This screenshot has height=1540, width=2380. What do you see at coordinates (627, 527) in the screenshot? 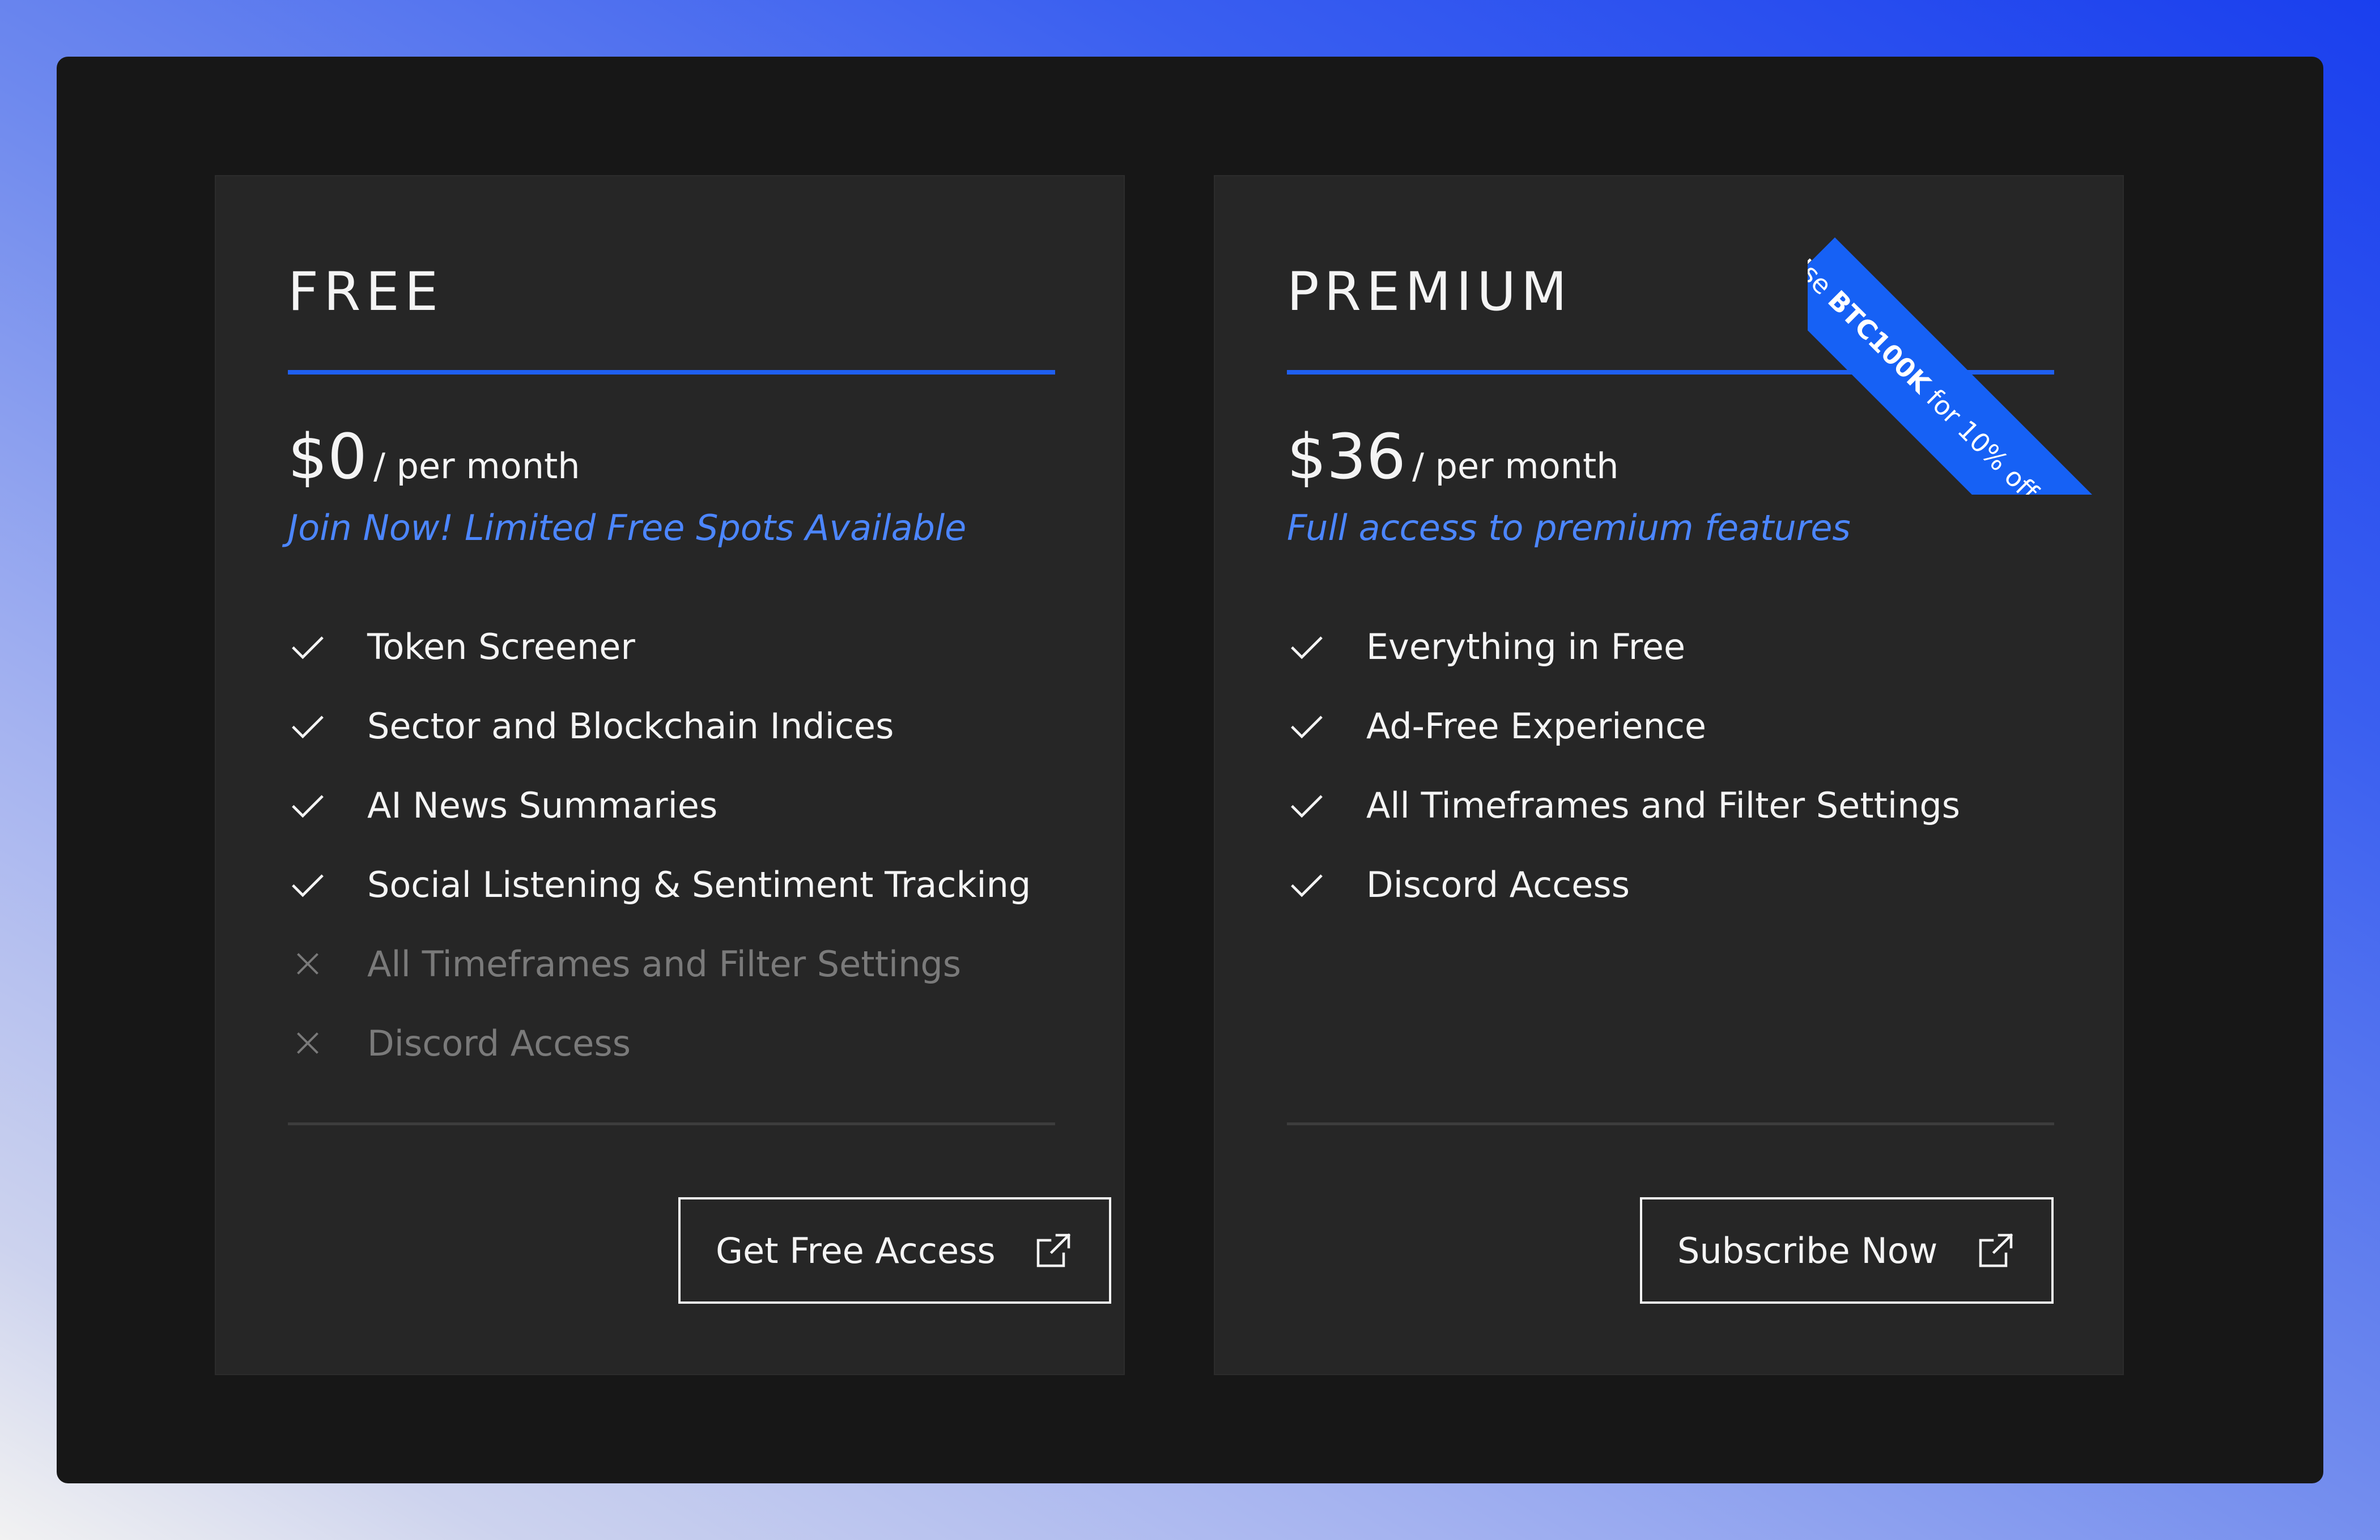
I see `plan-tagline: Join Now! Limited Free Spots Available` at bounding box center [627, 527].